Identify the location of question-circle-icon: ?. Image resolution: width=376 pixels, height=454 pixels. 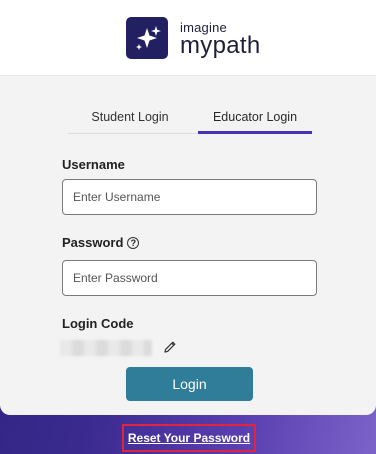
(133, 243).